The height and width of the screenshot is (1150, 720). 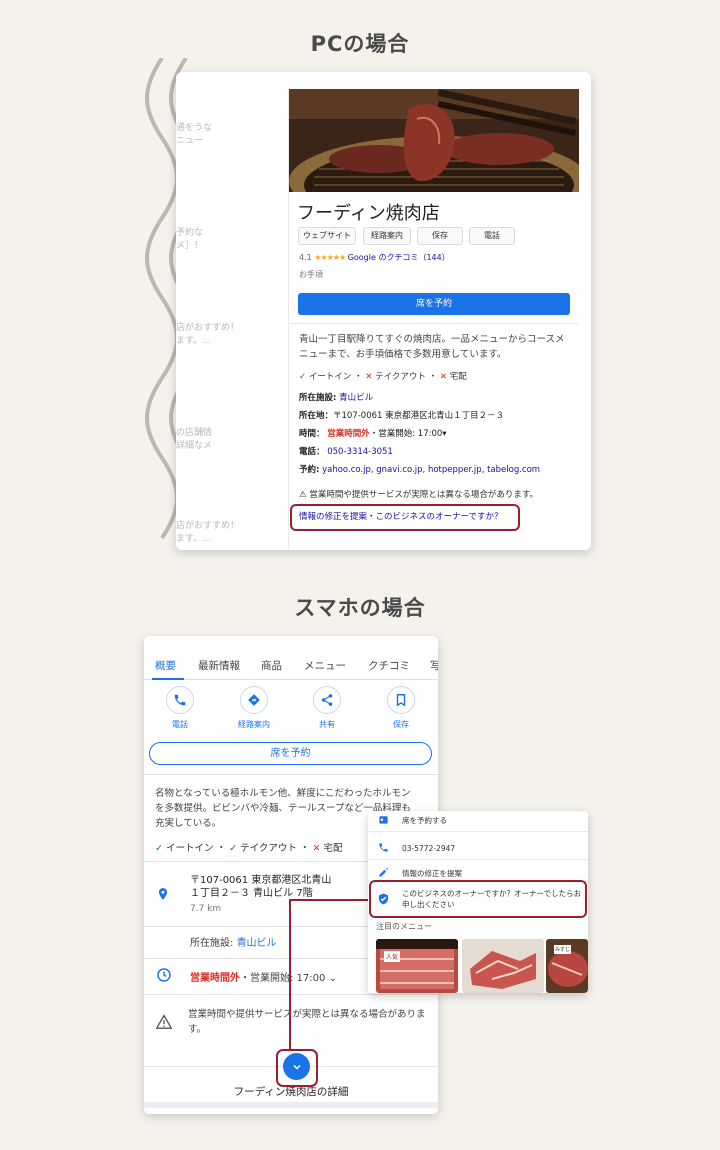 I want to click on address-row: 所在地：〒107-0061 東京都港区北青山１丁目２－３, so click(x=401, y=415).